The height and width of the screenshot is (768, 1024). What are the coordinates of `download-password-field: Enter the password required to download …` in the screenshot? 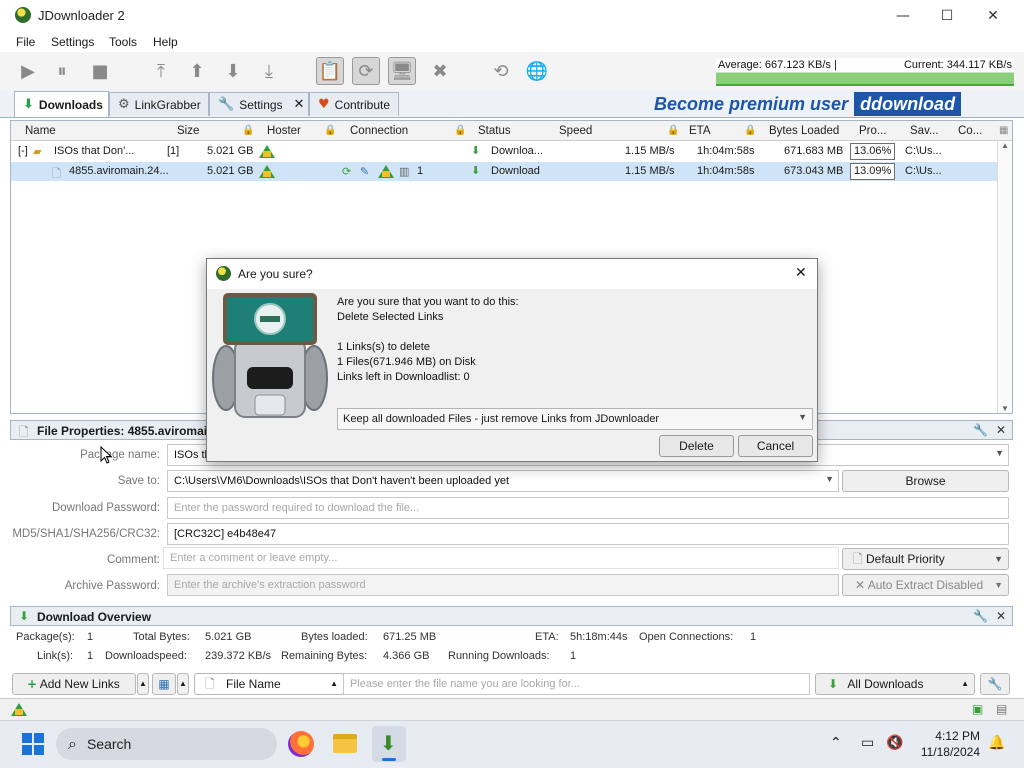 It's located at (588, 508).